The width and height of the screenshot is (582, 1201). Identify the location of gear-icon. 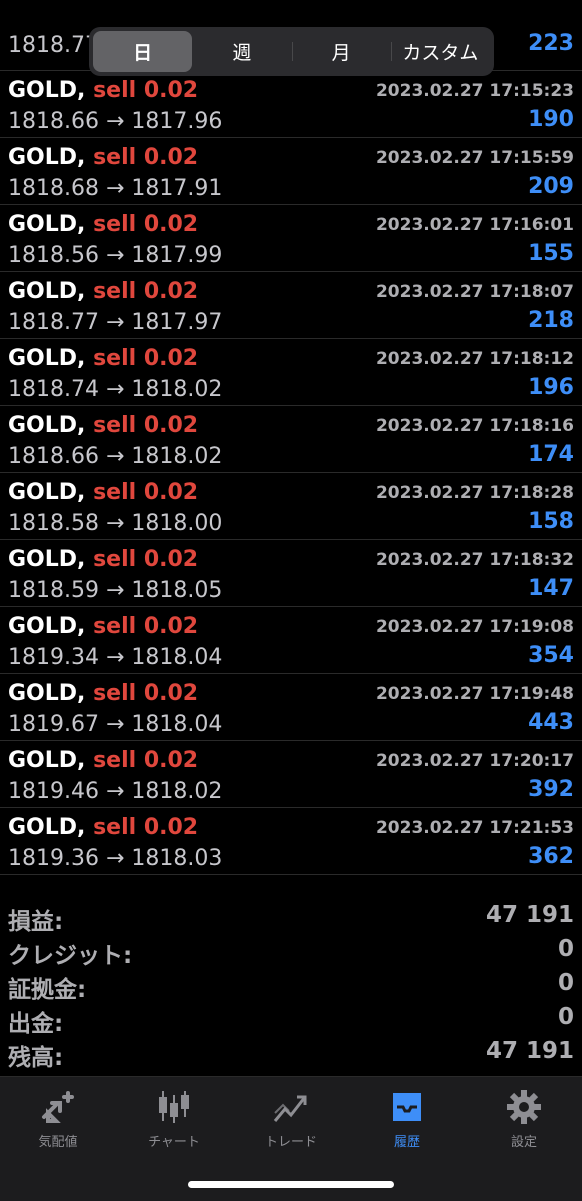
(524, 1107).